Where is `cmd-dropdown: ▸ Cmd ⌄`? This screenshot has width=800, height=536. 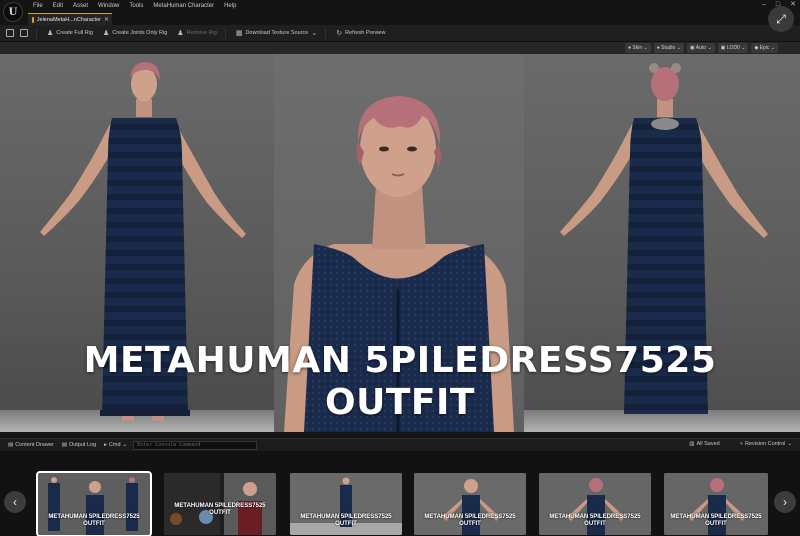 cmd-dropdown: ▸ Cmd ⌄ is located at coordinates (115, 445).